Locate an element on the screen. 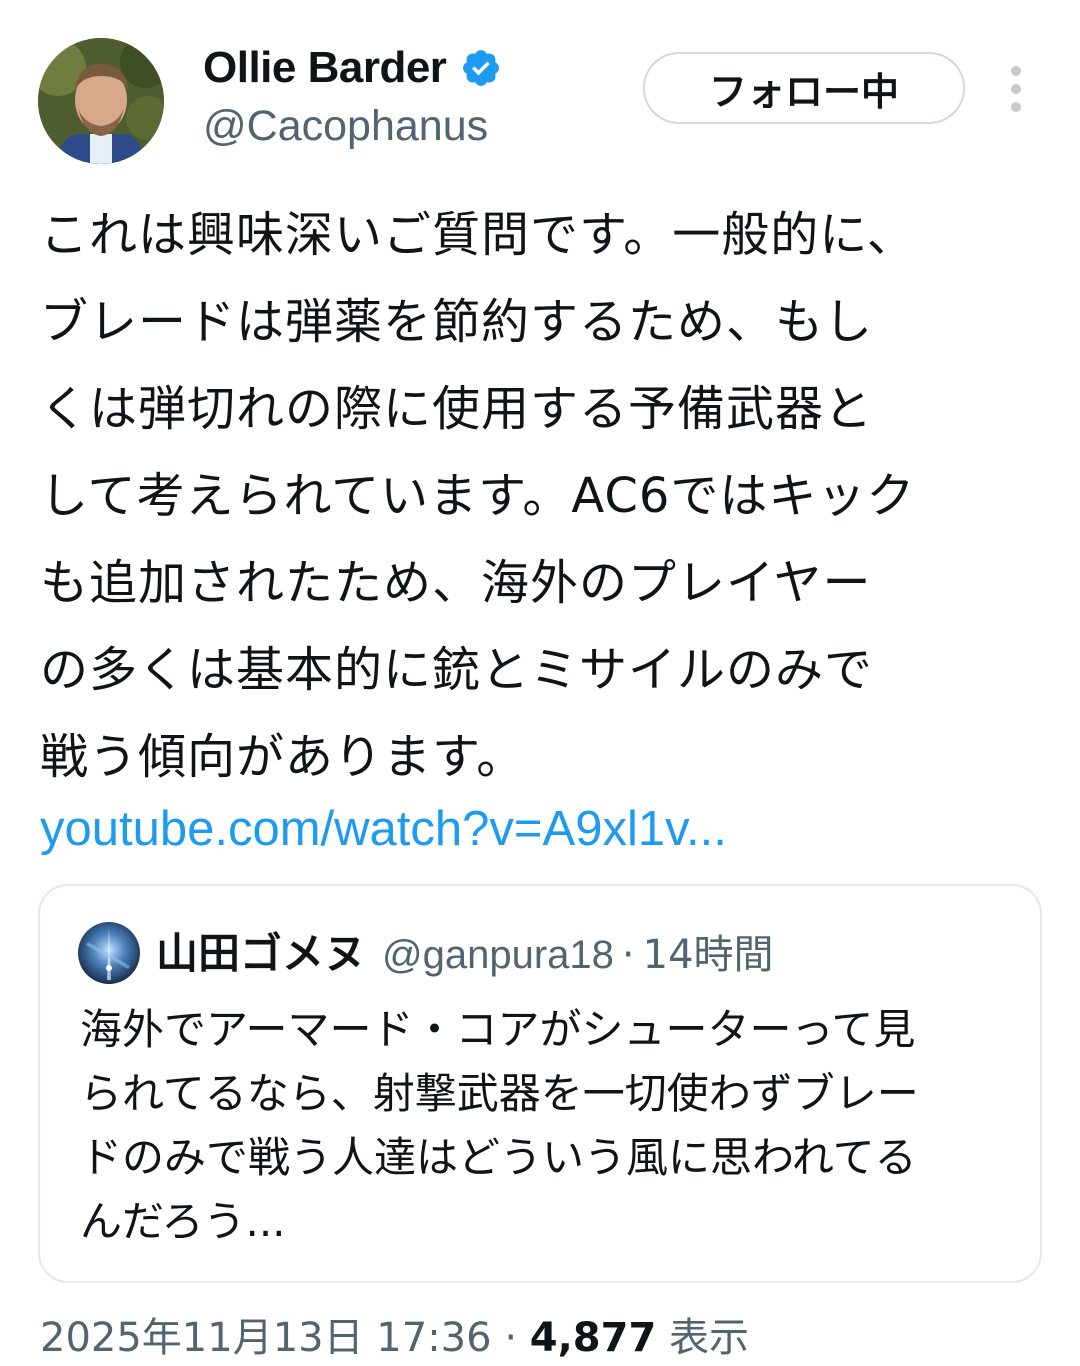 The image size is (1080, 1366). following-button: フォロー中 is located at coordinates (804, 88).